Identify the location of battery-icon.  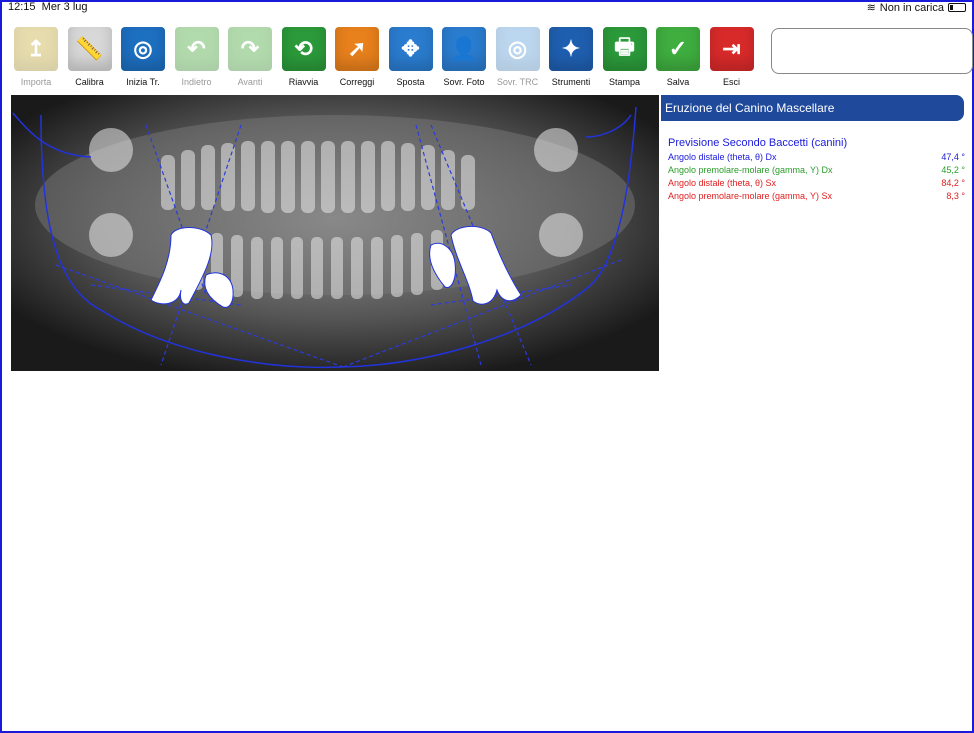
(957, 7).